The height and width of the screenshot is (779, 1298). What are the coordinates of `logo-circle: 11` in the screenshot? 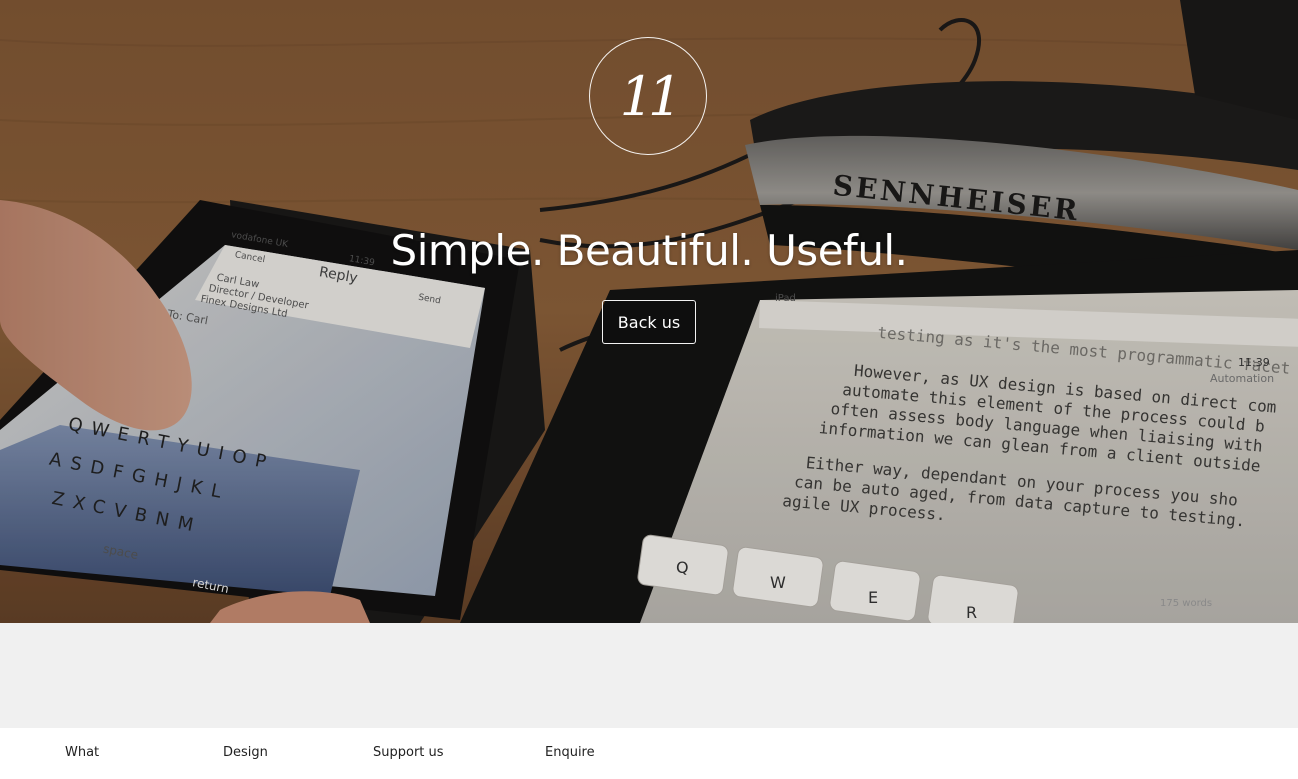 It's located at (648, 96).